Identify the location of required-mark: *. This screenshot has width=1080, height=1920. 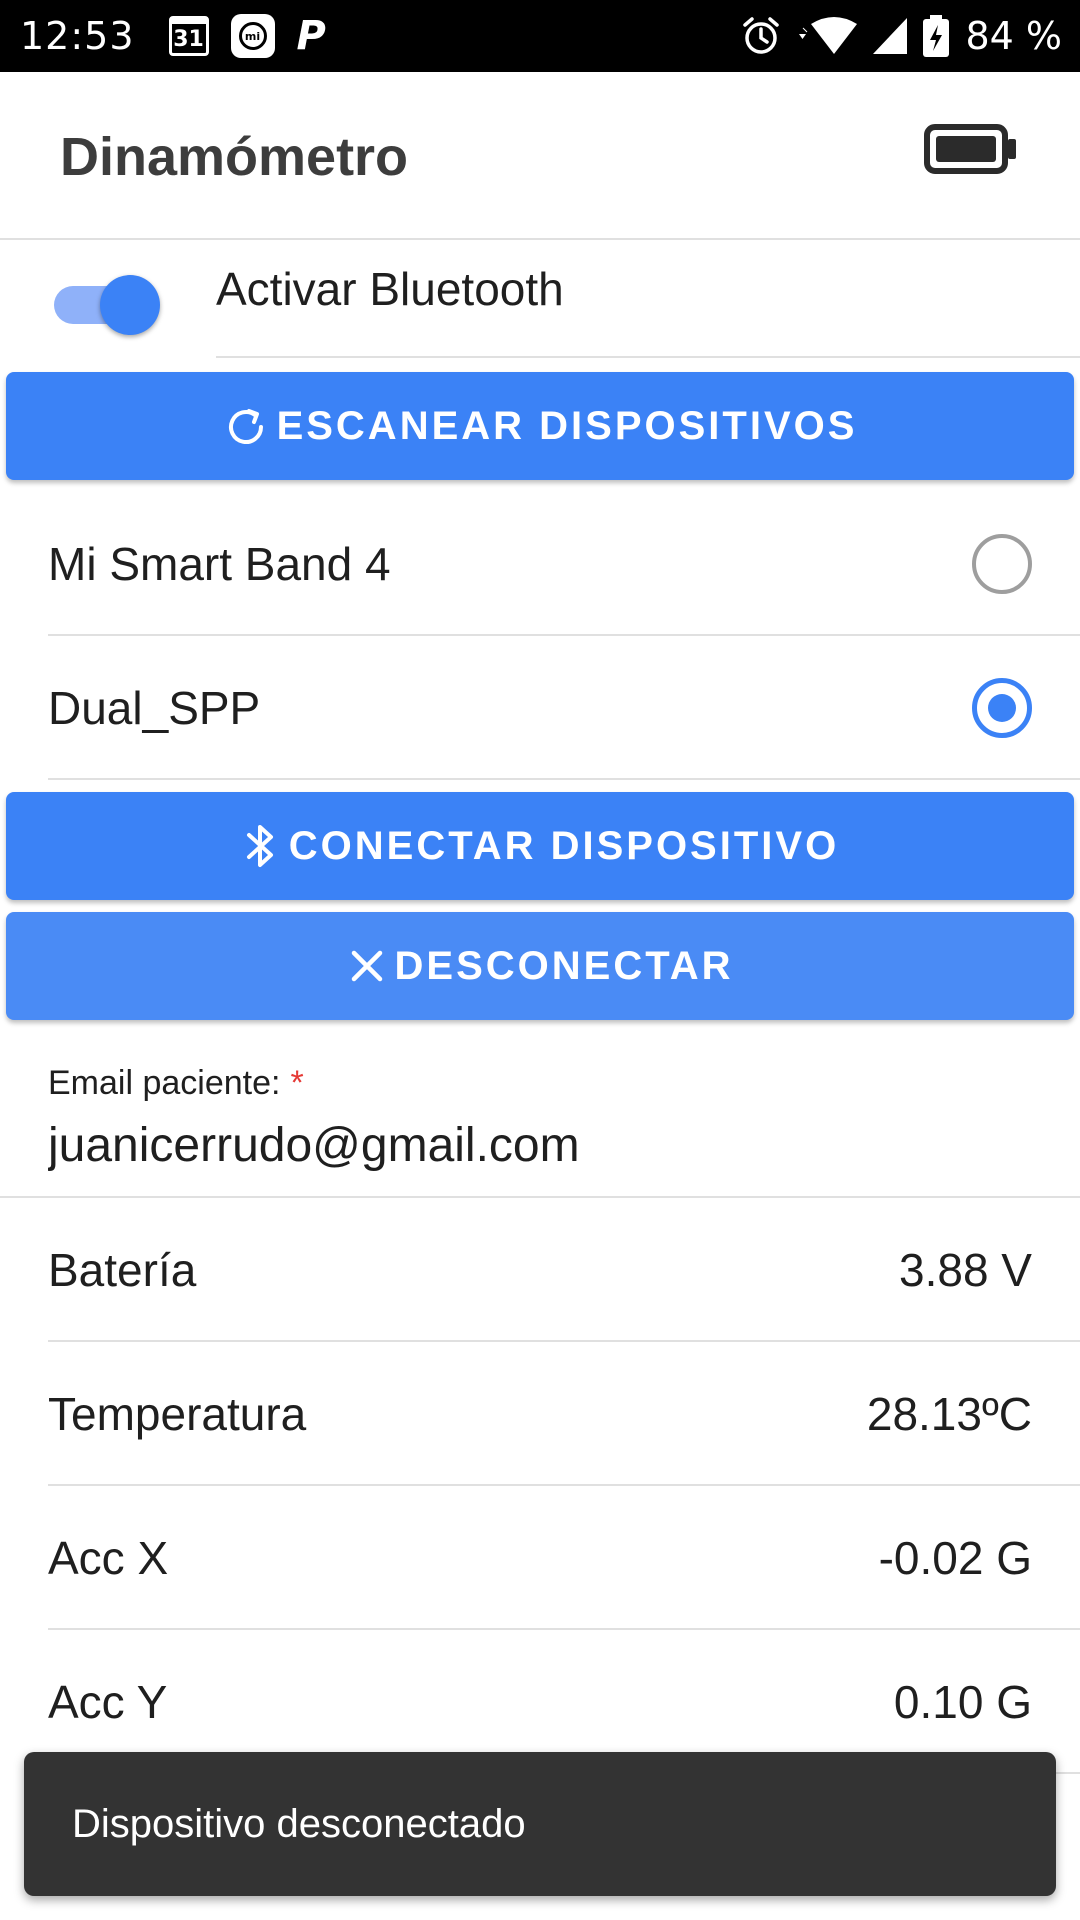
(297, 1083).